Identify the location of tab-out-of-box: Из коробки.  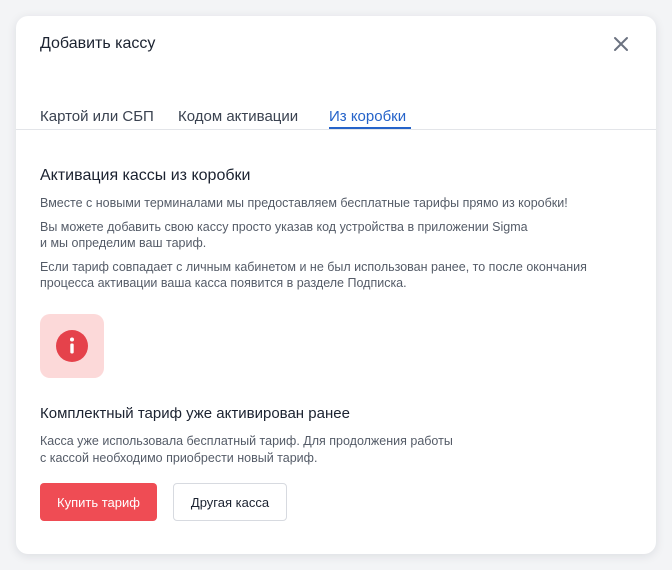
(367, 117).